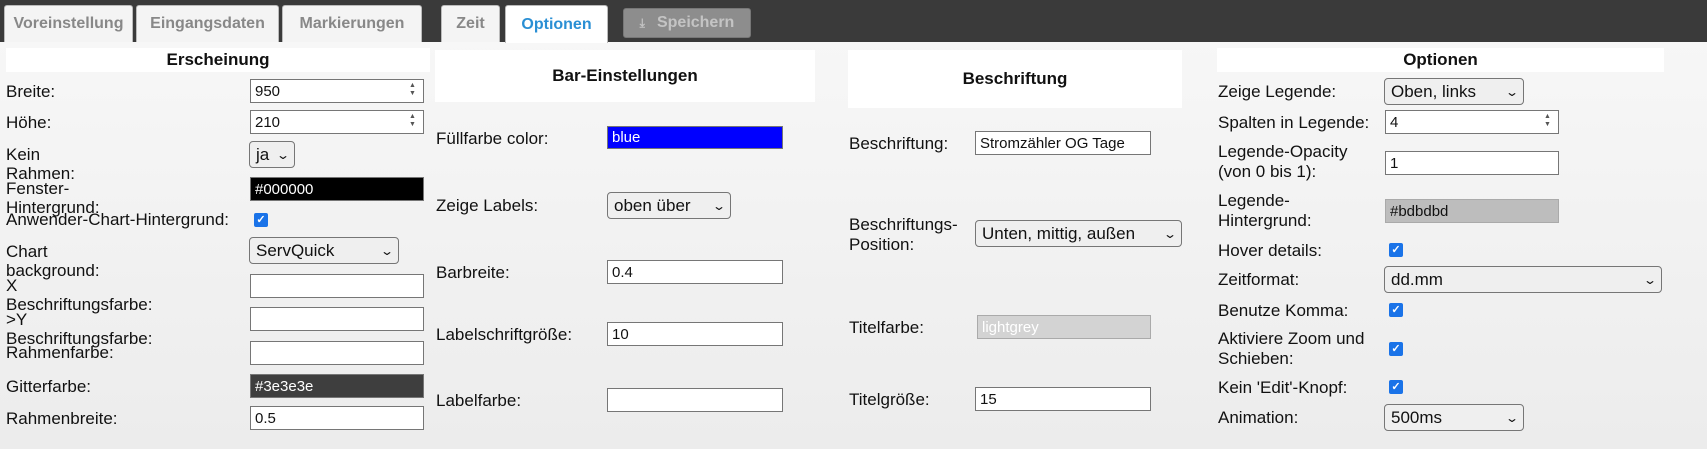 The height and width of the screenshot is (449, 1707). I want to click on titelfarbe-input: lightgrey, so click(1064, 327).